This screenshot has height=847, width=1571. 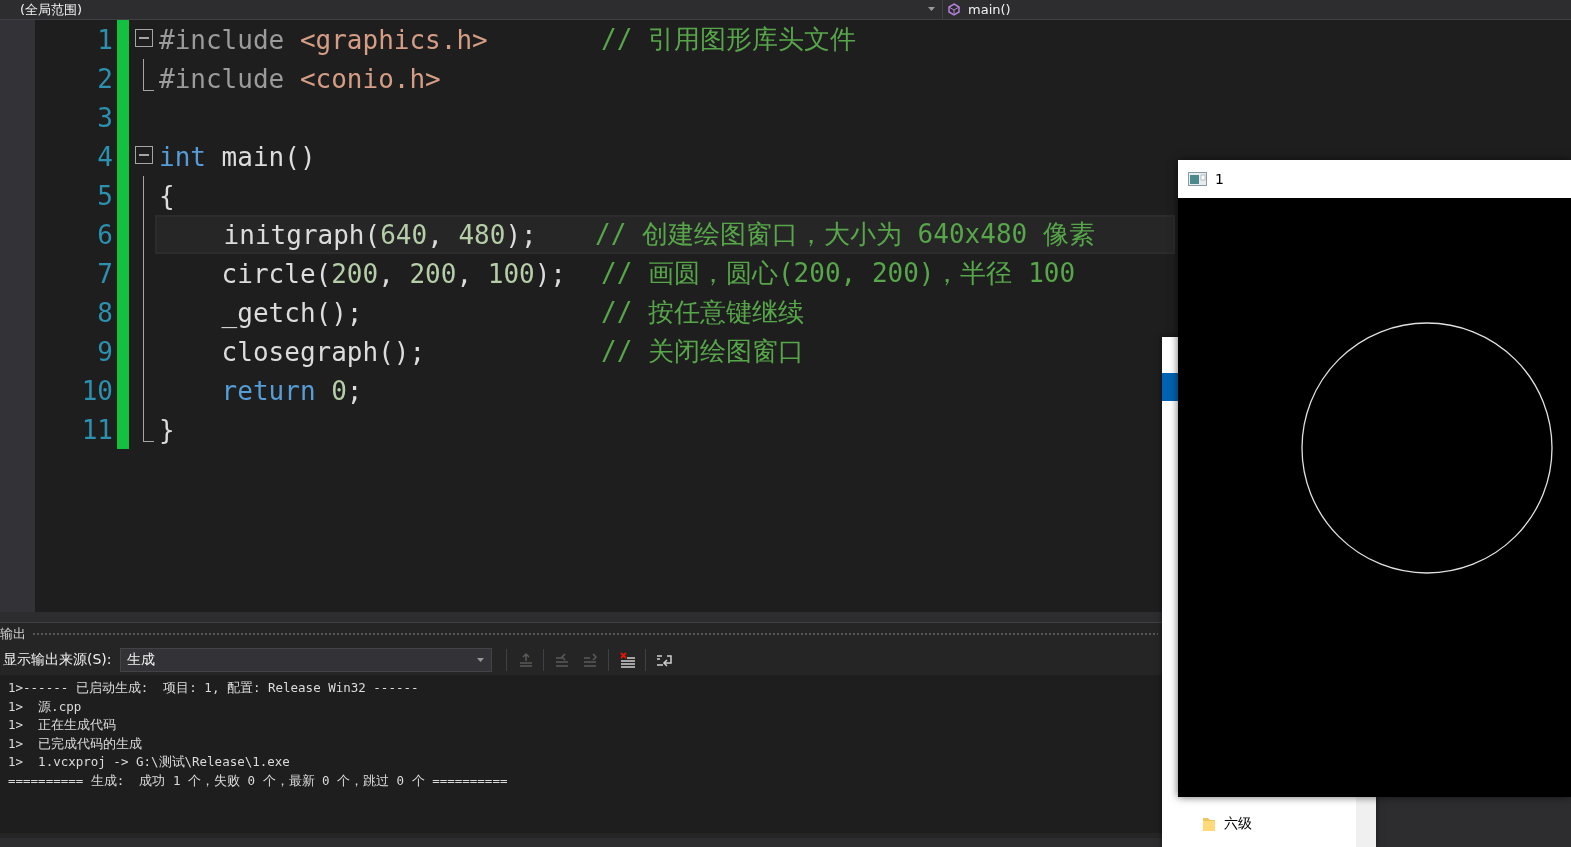 I want to click on output-line: 1> 源.cpp, so click(x=45, y=706).